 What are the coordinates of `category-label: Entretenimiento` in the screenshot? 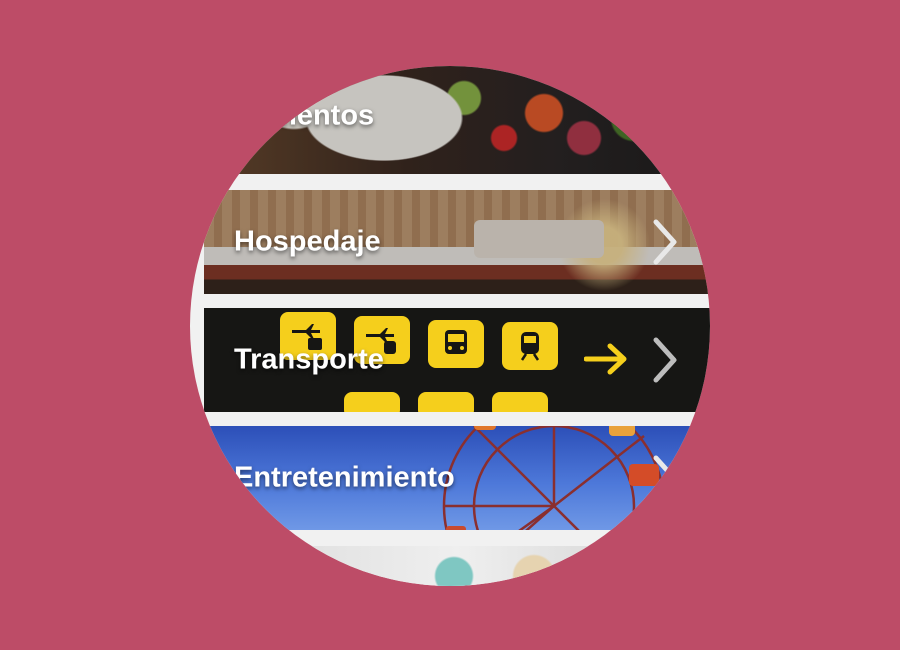 It's located at (344, 477).